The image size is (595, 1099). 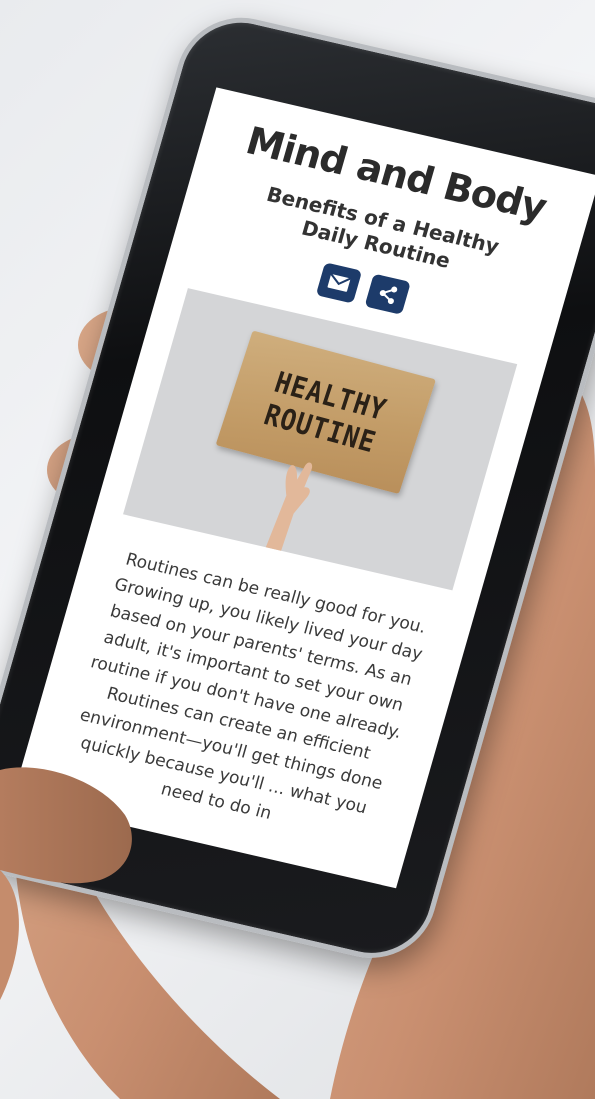 I want to click on thumb, so click(x=66, y=883).